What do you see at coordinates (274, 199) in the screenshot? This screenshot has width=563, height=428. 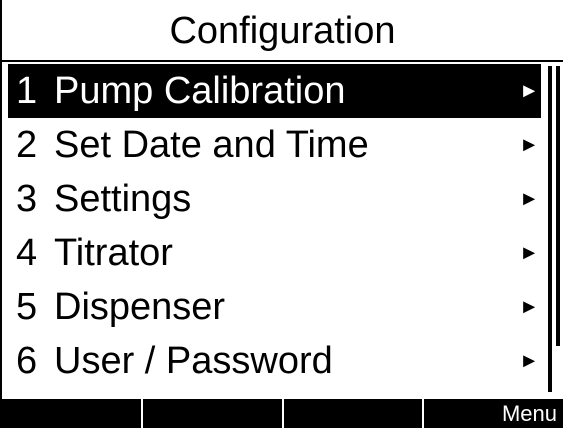 I see `menu-item-settings: 3 Settings ►` at bounding box center [274, 199].